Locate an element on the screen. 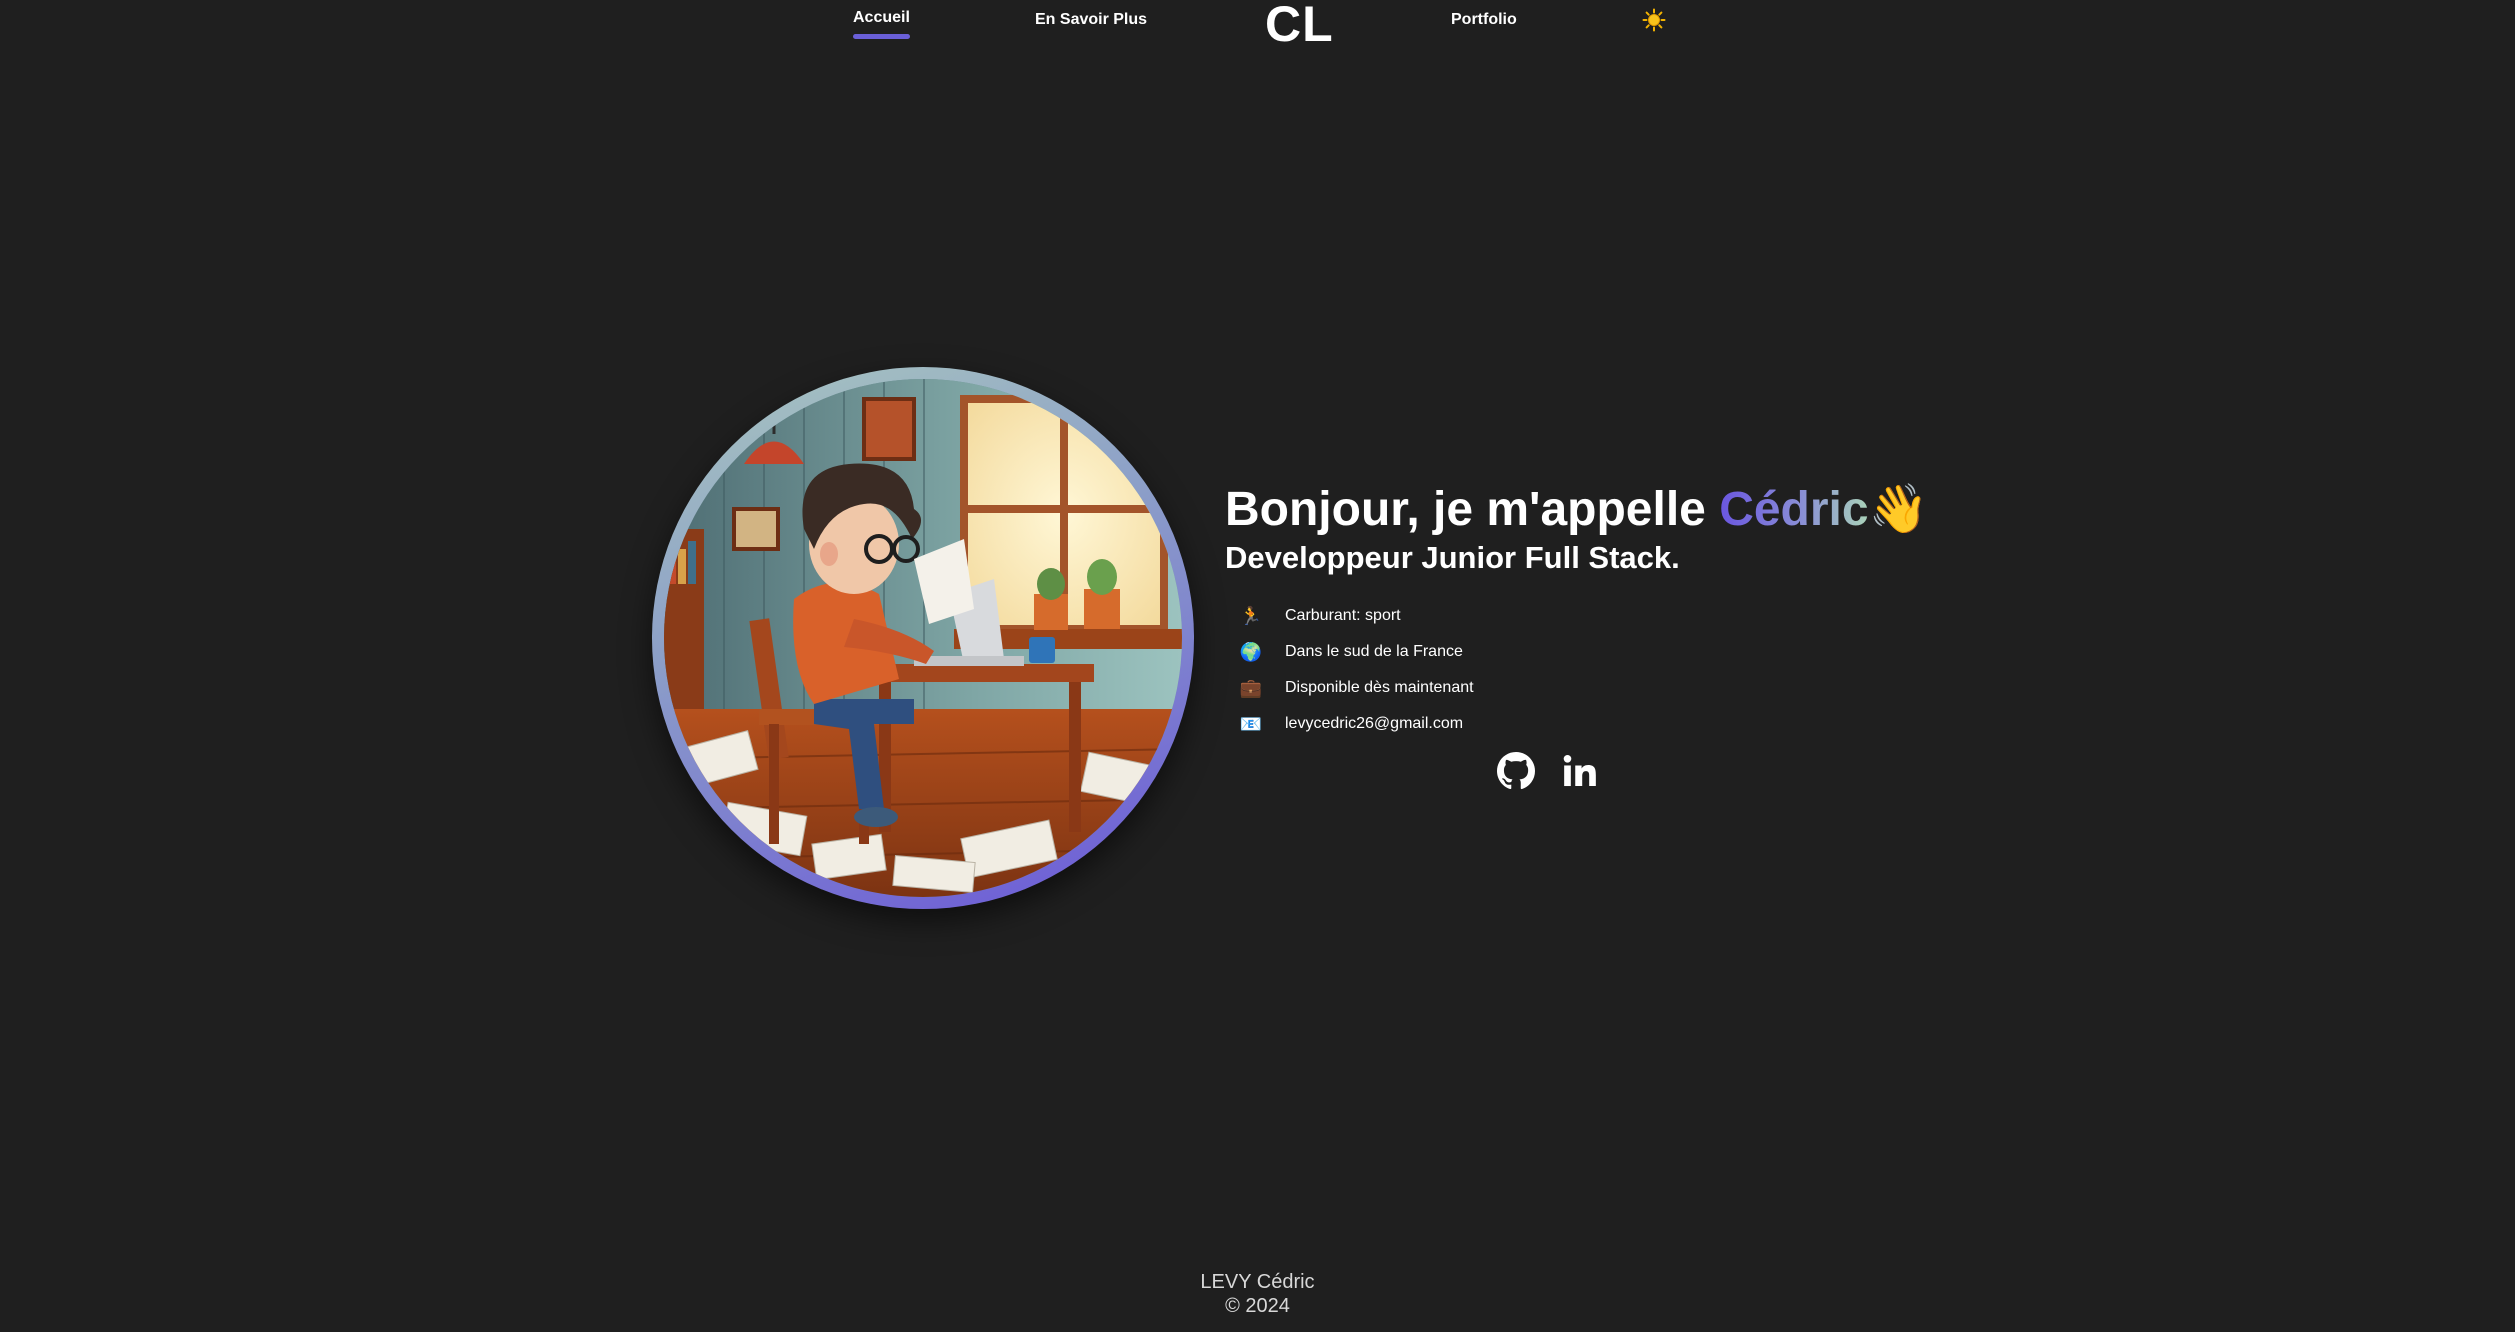 This screenshot has height=1332, width=2515. hero-heading: Bonjour, je m'appelle Cédric👋 is located at coordinates (1576, 510).